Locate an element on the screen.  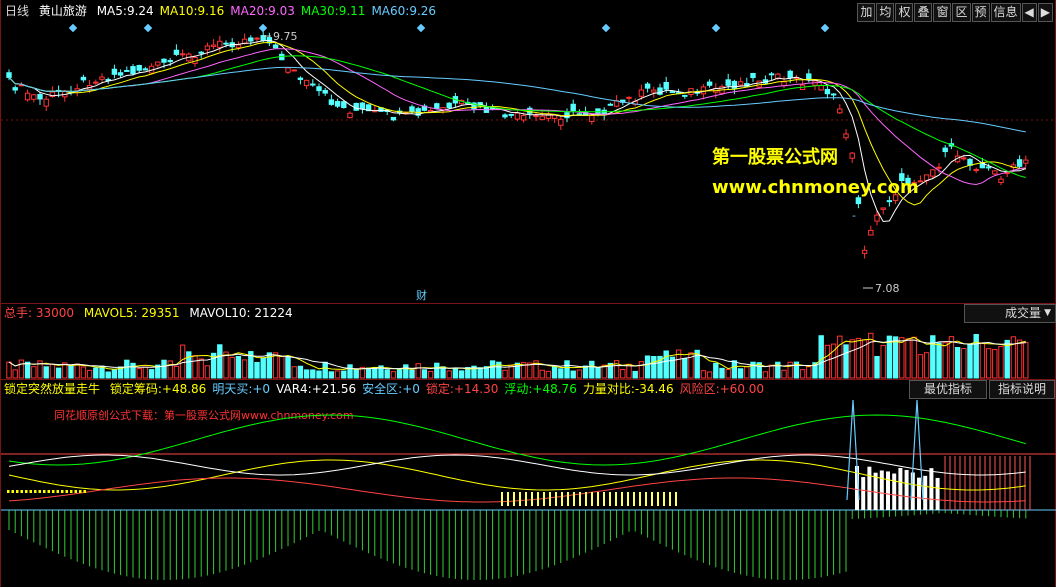
volume-chart is located at coordinates (517, 355).